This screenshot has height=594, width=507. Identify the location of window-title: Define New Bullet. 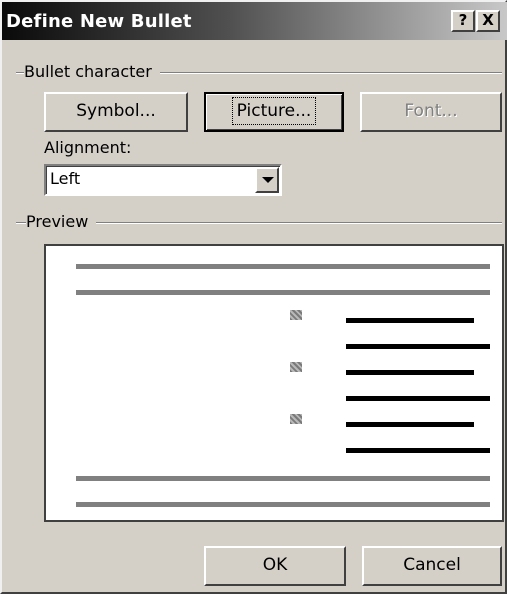
(99, 21).